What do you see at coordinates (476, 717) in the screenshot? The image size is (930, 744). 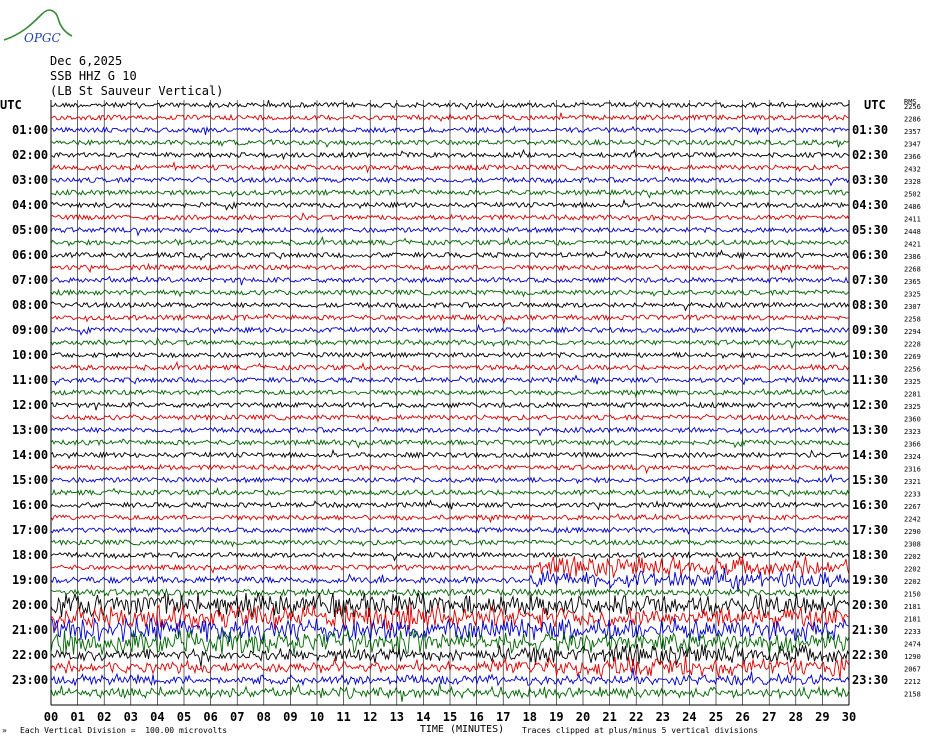 I see `x-tick-label: 16` at bounding box center [476, 717].